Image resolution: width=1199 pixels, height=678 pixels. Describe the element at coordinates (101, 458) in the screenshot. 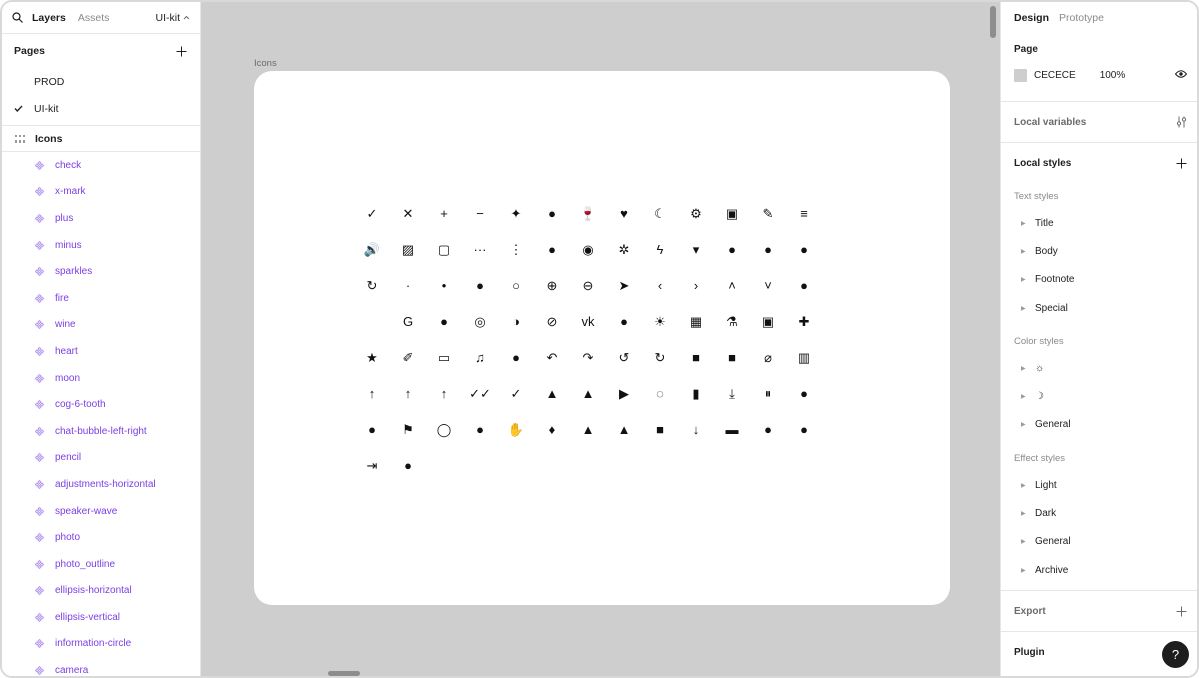

I see `layer-item: pencil` at that location.